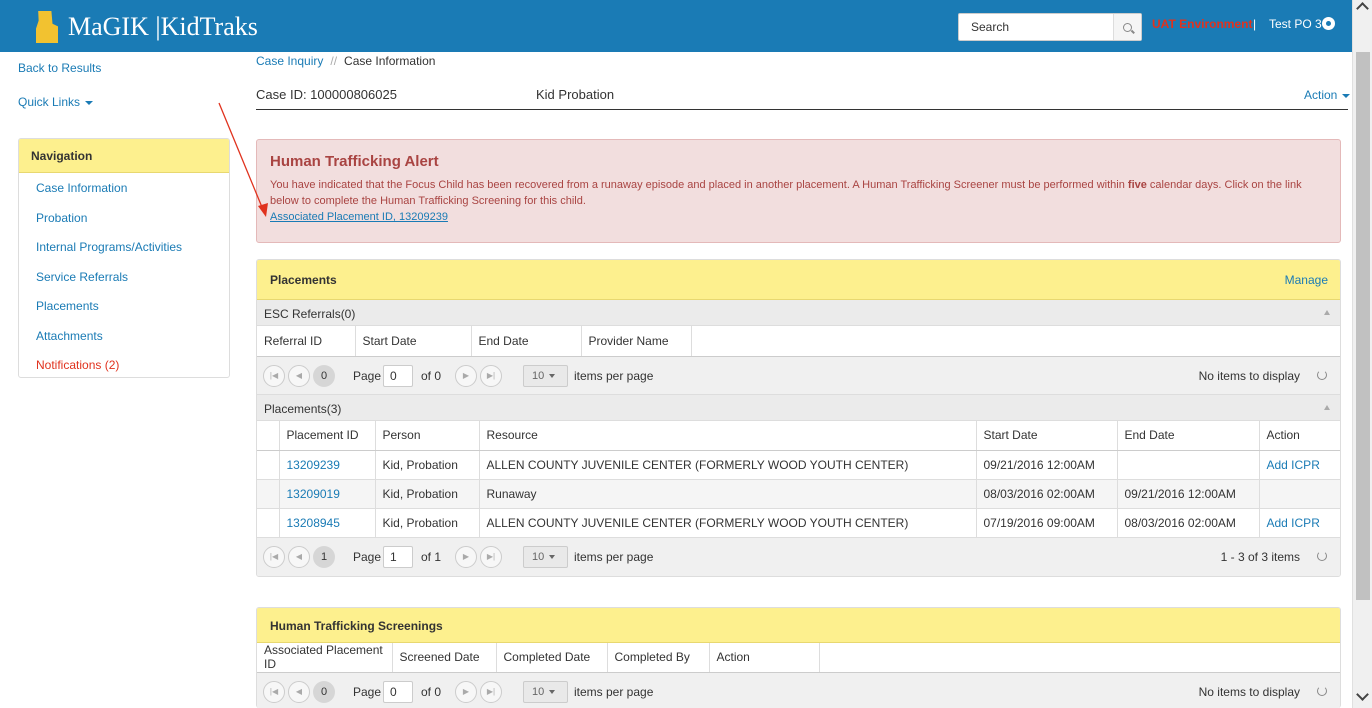 Image resolution: width=1372 pixels, height=708 pixels. What do you see at coordinates (47, 27) in the screenshot?
I see `indiana-state-logo-icon` at bounding box center [47, 27].